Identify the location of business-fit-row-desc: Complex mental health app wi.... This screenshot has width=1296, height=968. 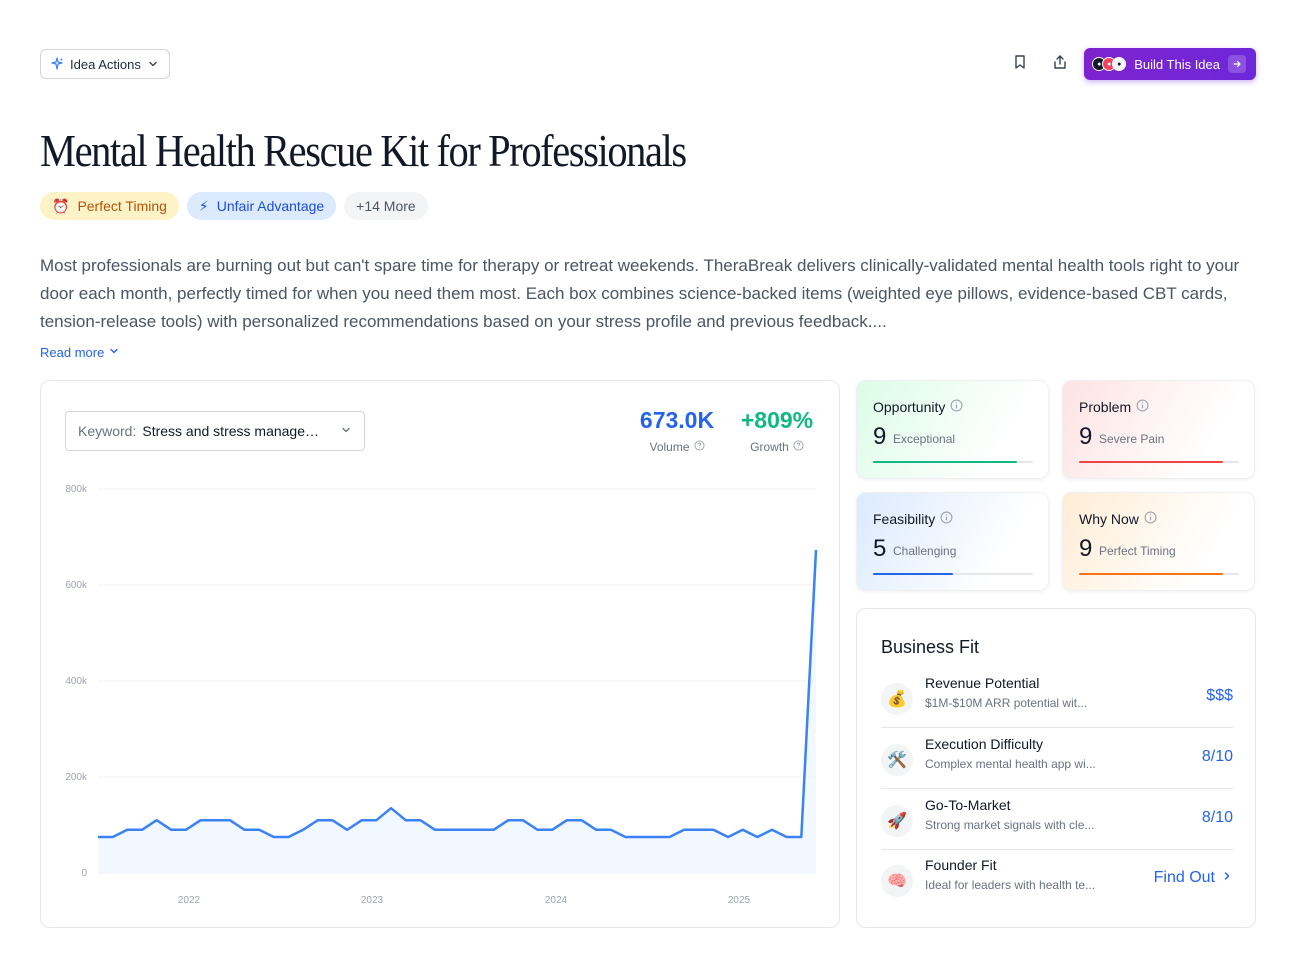
(1010, 764).